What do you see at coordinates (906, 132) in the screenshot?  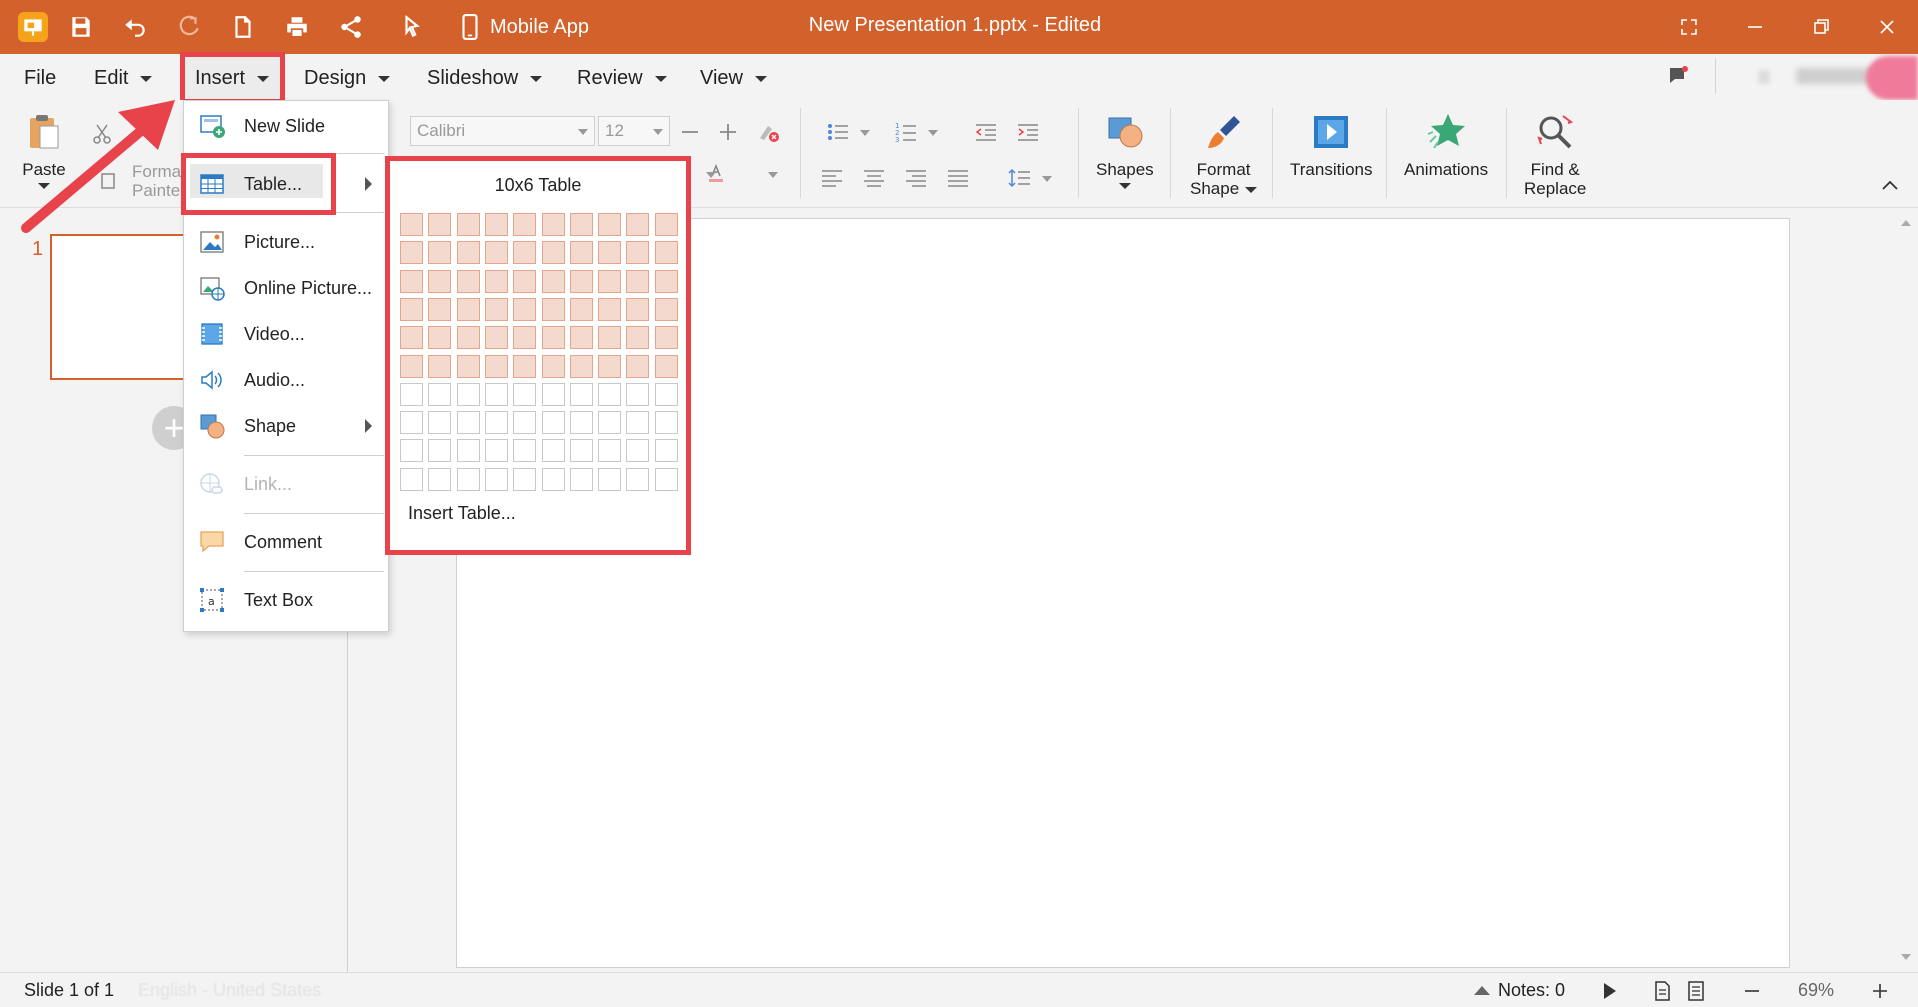 I see `numbered-list-icon: 123` at bounding box center [906, 132].